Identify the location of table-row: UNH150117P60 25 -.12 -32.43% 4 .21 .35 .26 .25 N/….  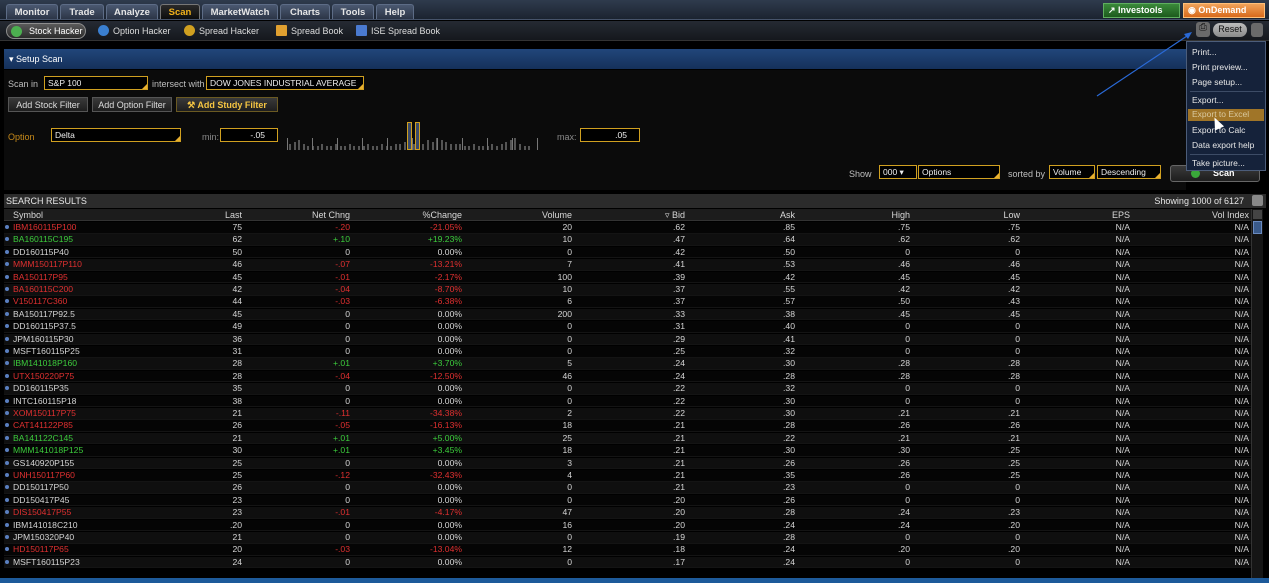
(627, 476).